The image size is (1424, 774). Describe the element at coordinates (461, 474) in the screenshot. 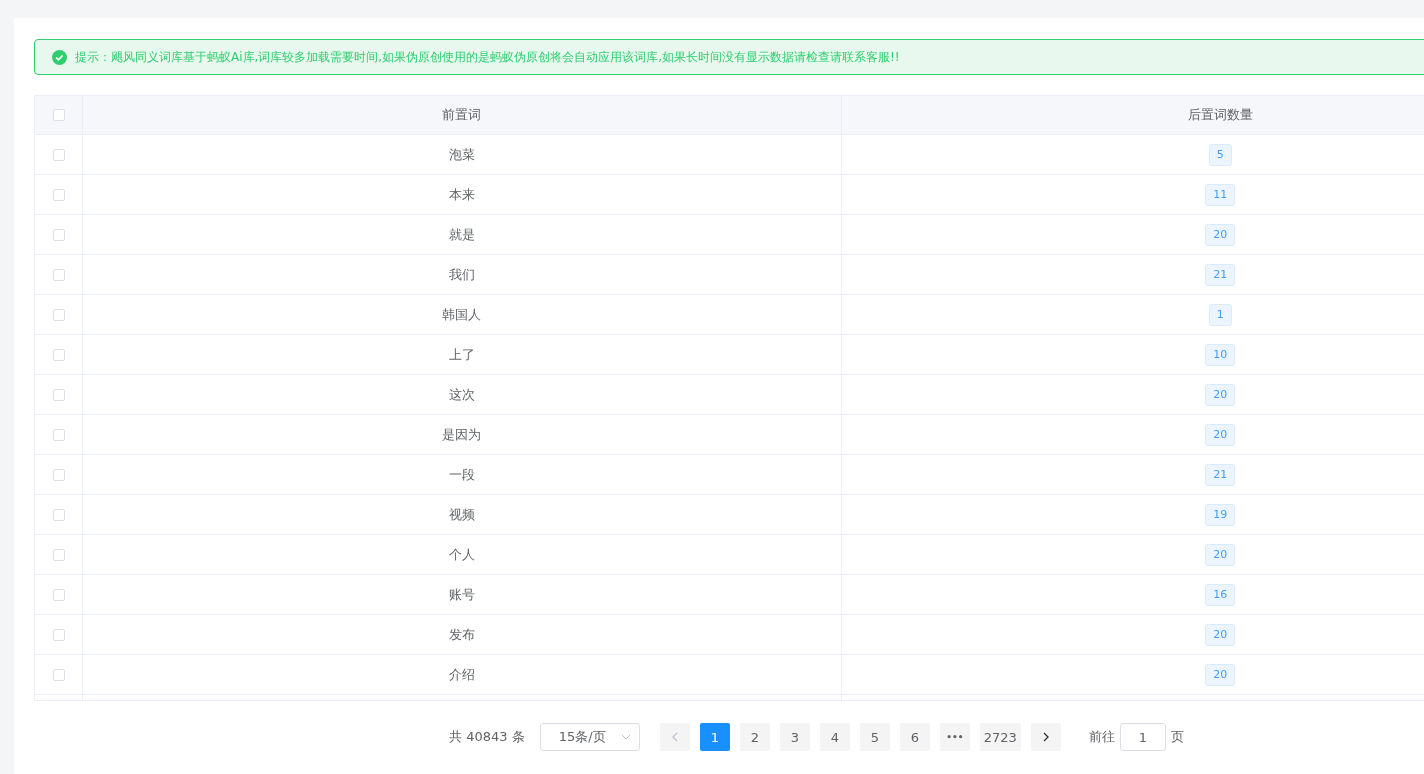

I see `table-cell: 一段` at that location.